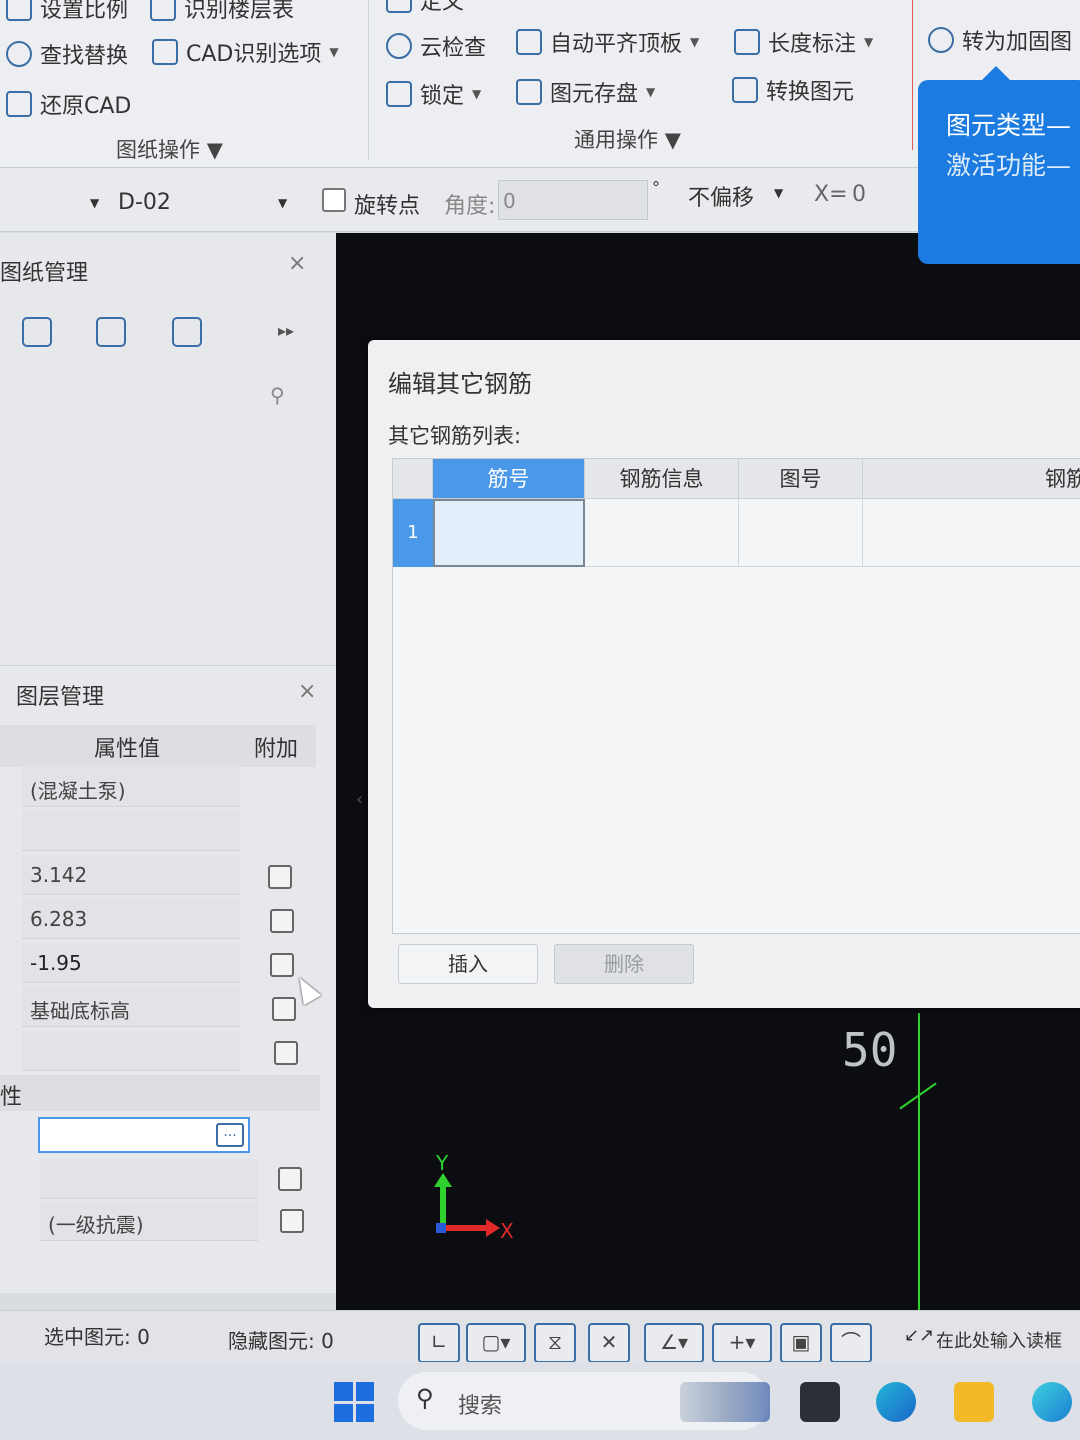 The height and width of the screenshot is (1440, 1080). I want to click on find-replace-icon, so click(19, 54).